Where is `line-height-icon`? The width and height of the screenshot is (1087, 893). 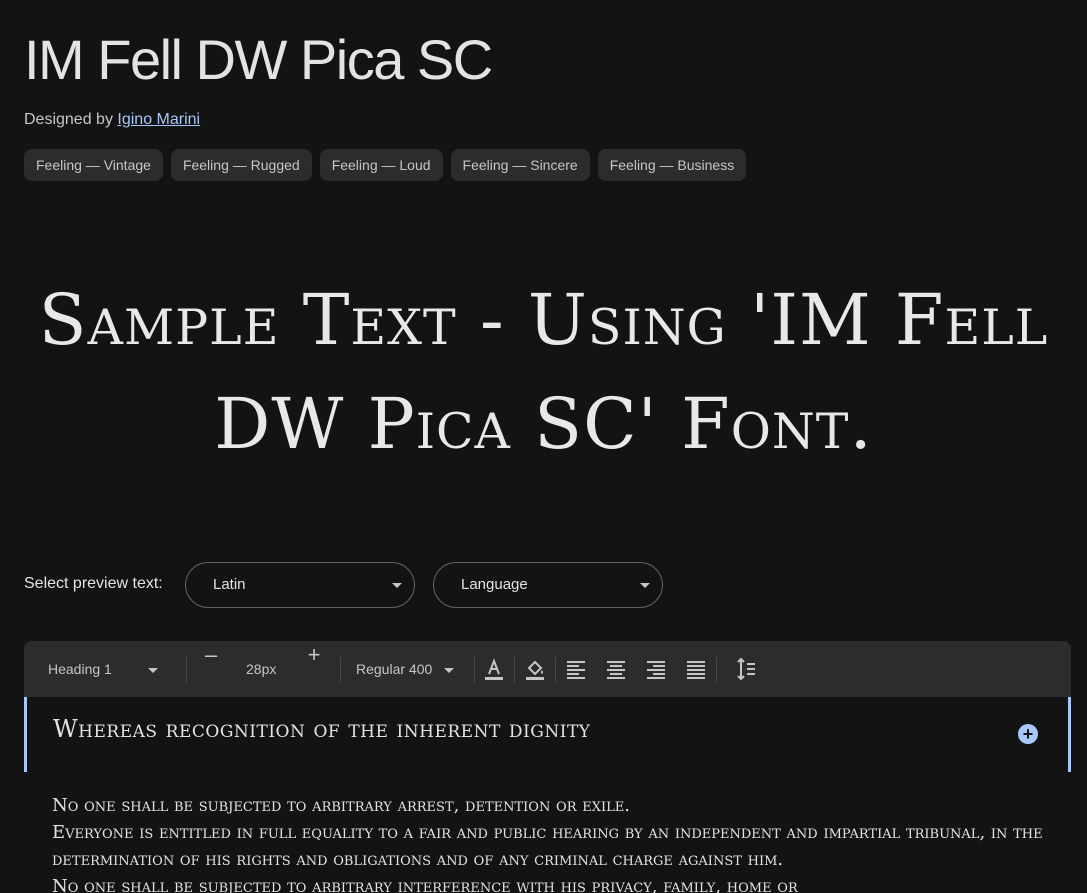 line-height-icon is located at coordinates (745, 669).